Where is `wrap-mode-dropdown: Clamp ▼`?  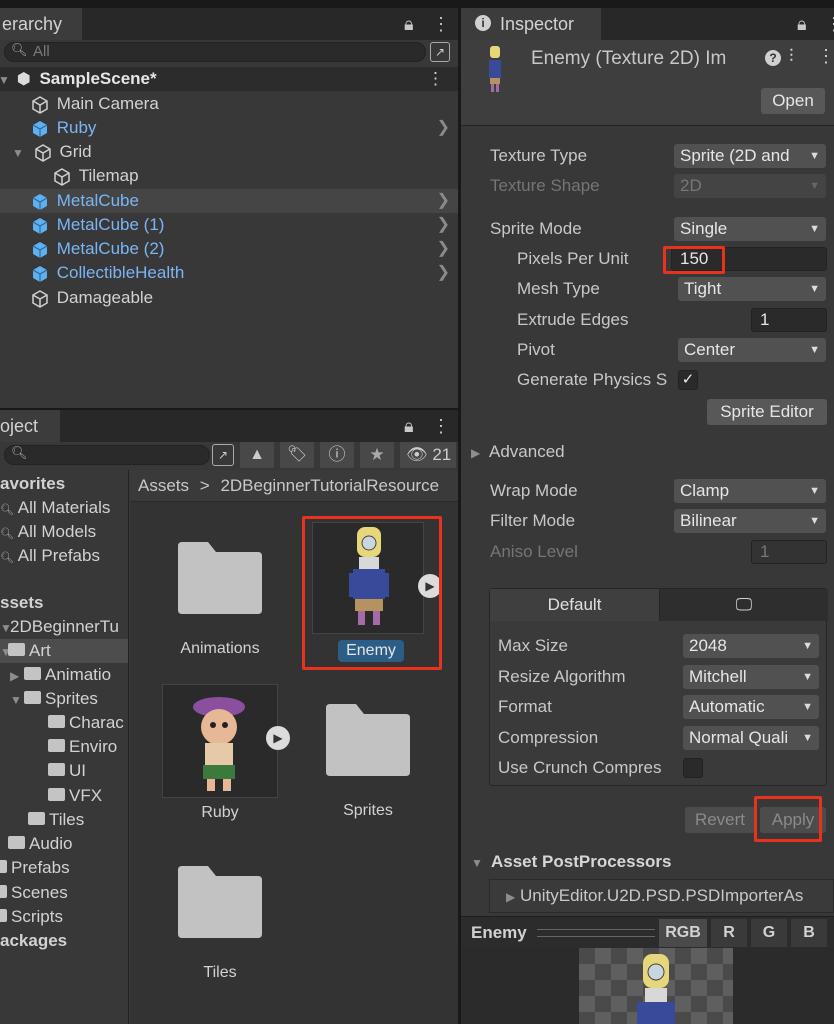 wrap-mode-dropdown: Clamp ▼ is located at coordinates (750, 491).